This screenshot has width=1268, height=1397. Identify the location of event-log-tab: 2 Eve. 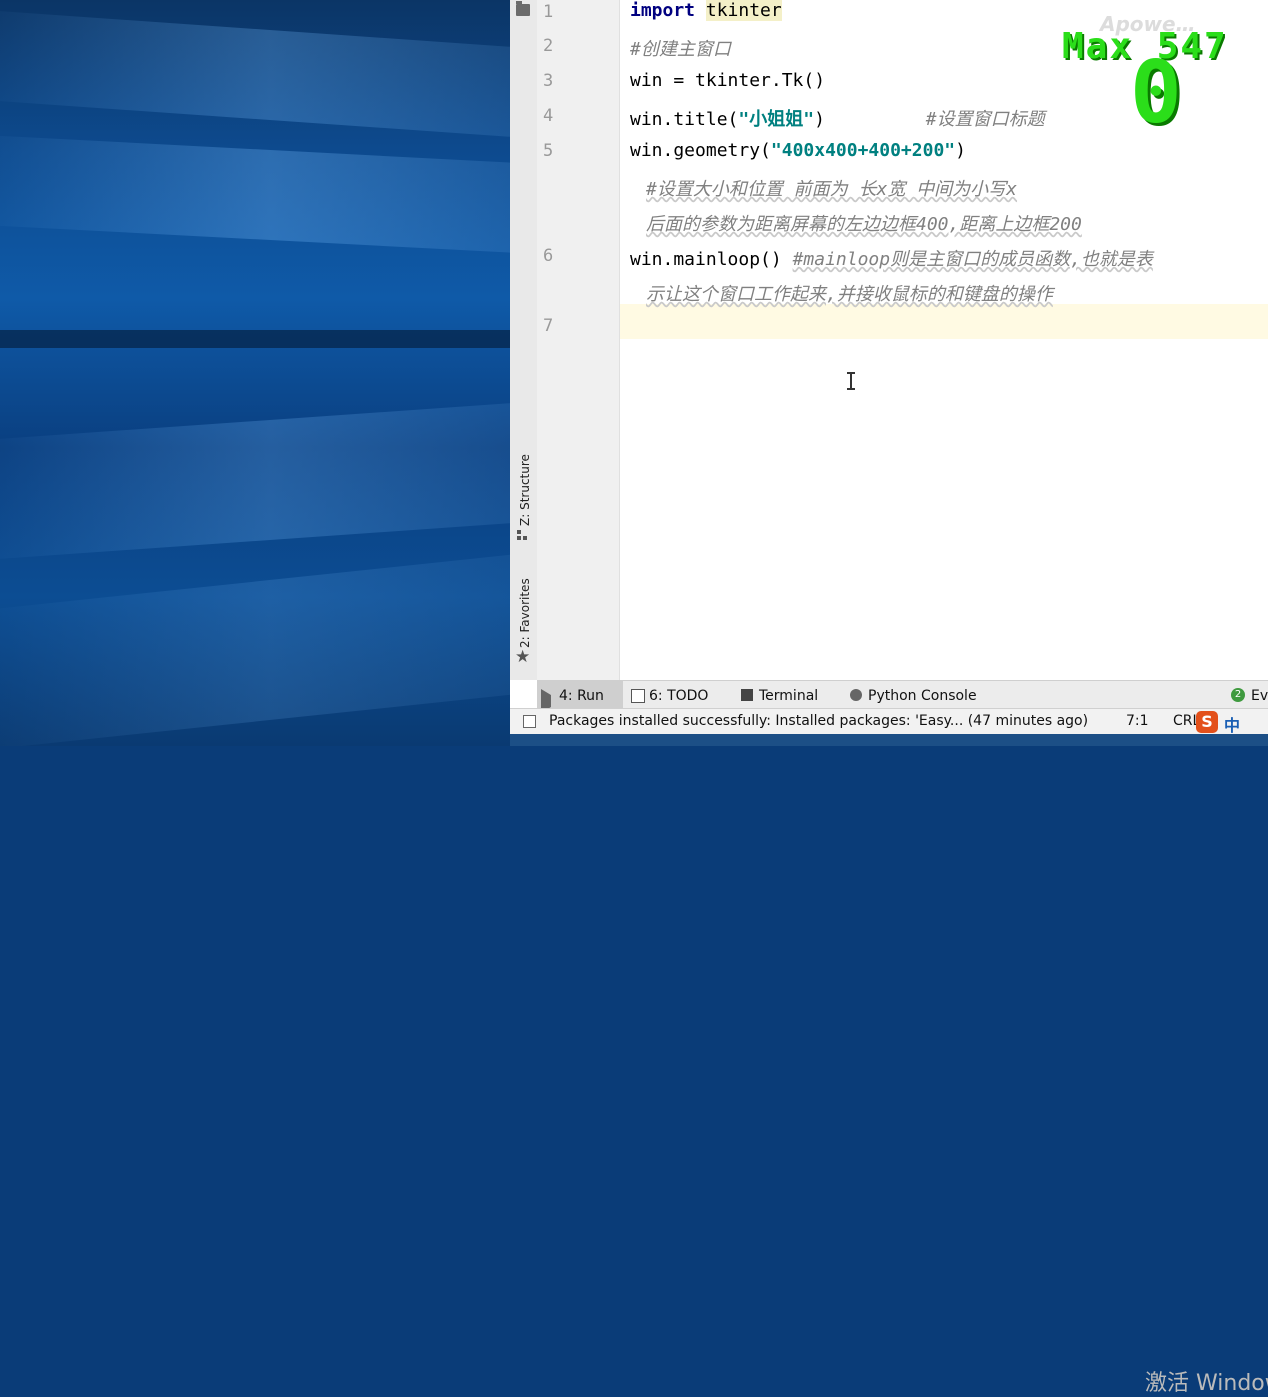
(1248, 695).